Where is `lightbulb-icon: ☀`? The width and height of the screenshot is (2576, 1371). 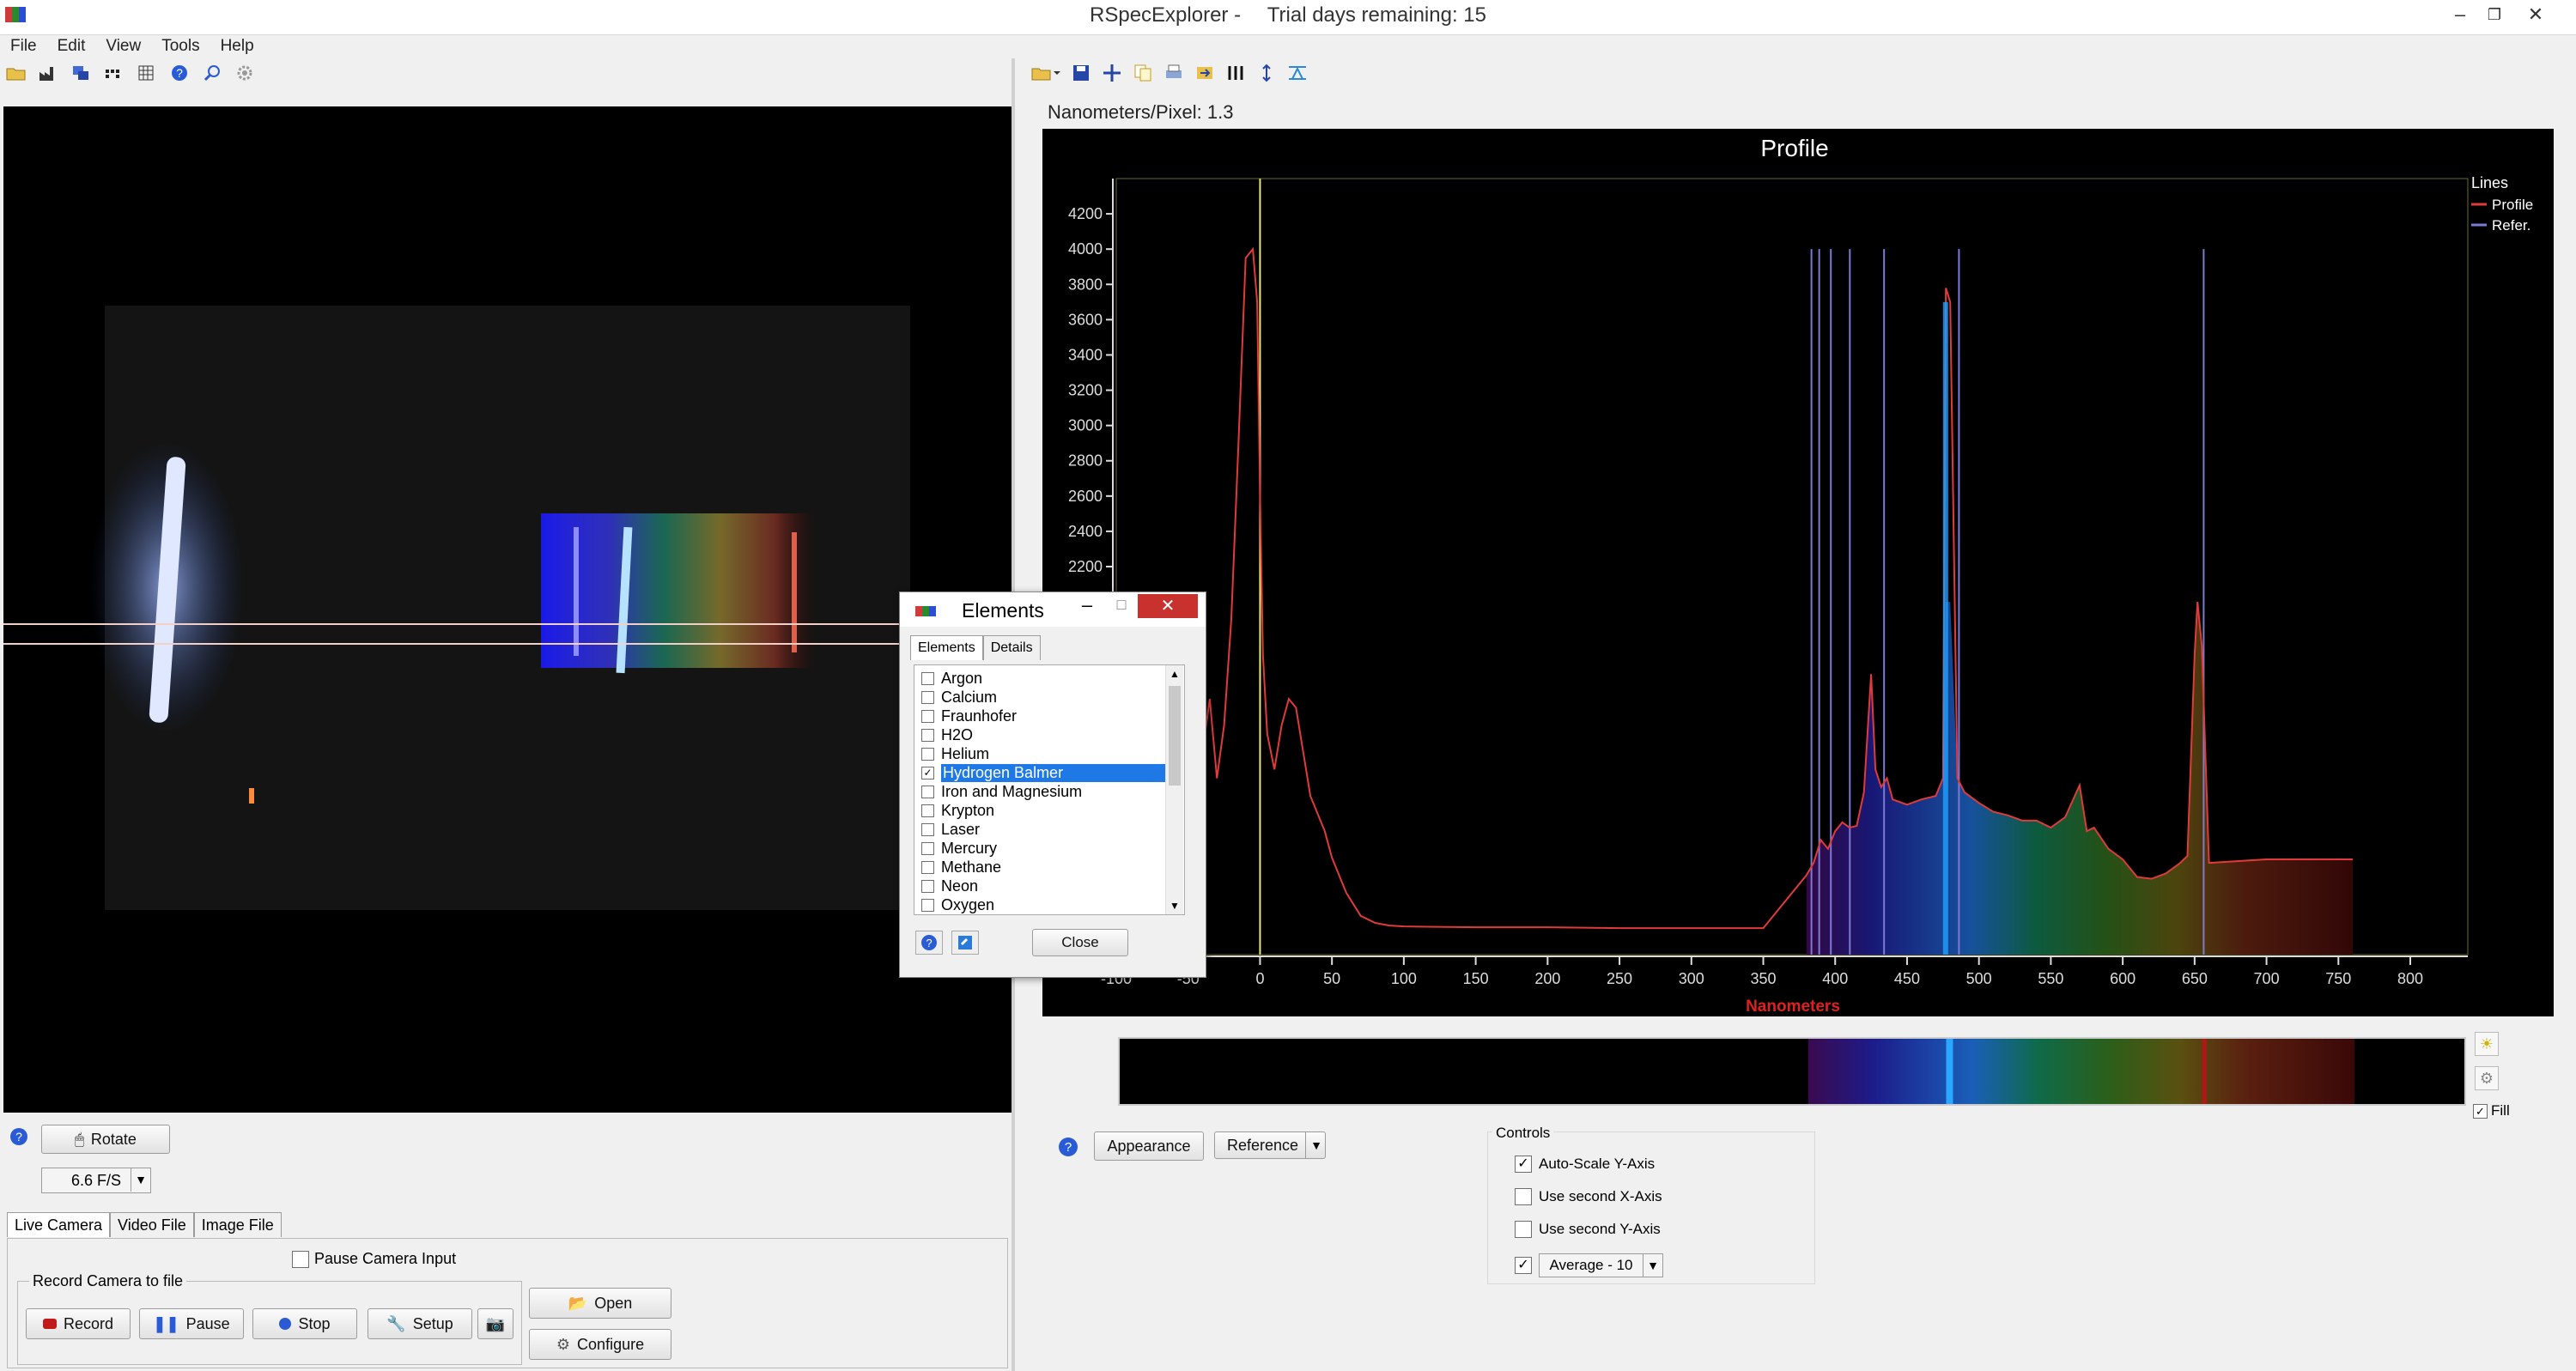
lightbulb-icon: ☀ is located at coordinates (2487, 1044).